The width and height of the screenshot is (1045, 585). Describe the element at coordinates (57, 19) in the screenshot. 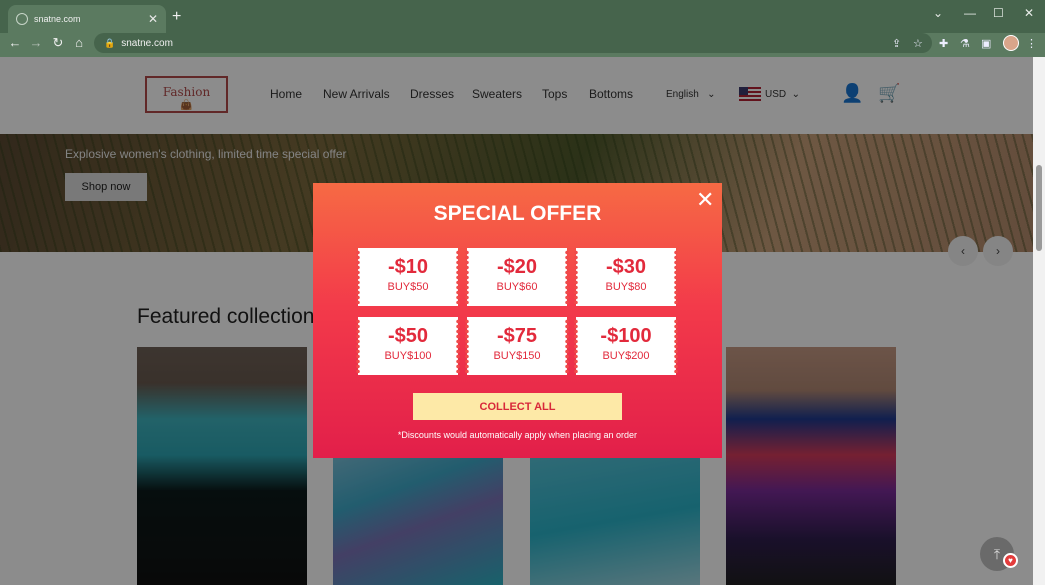

I see `tab-title: snatne.com` at that location.